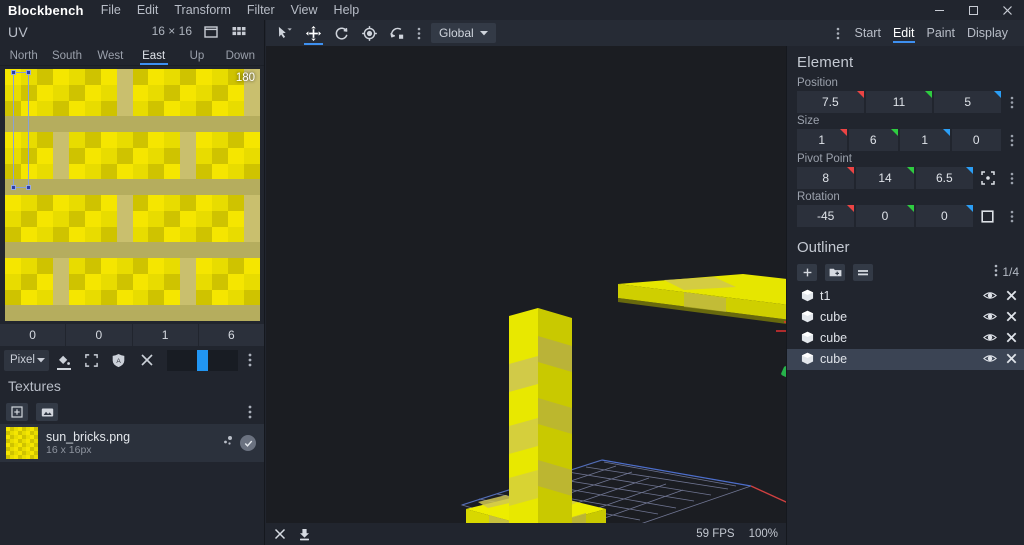  I want to click on outliner-panel-title: Outliner, so click(823, 247).